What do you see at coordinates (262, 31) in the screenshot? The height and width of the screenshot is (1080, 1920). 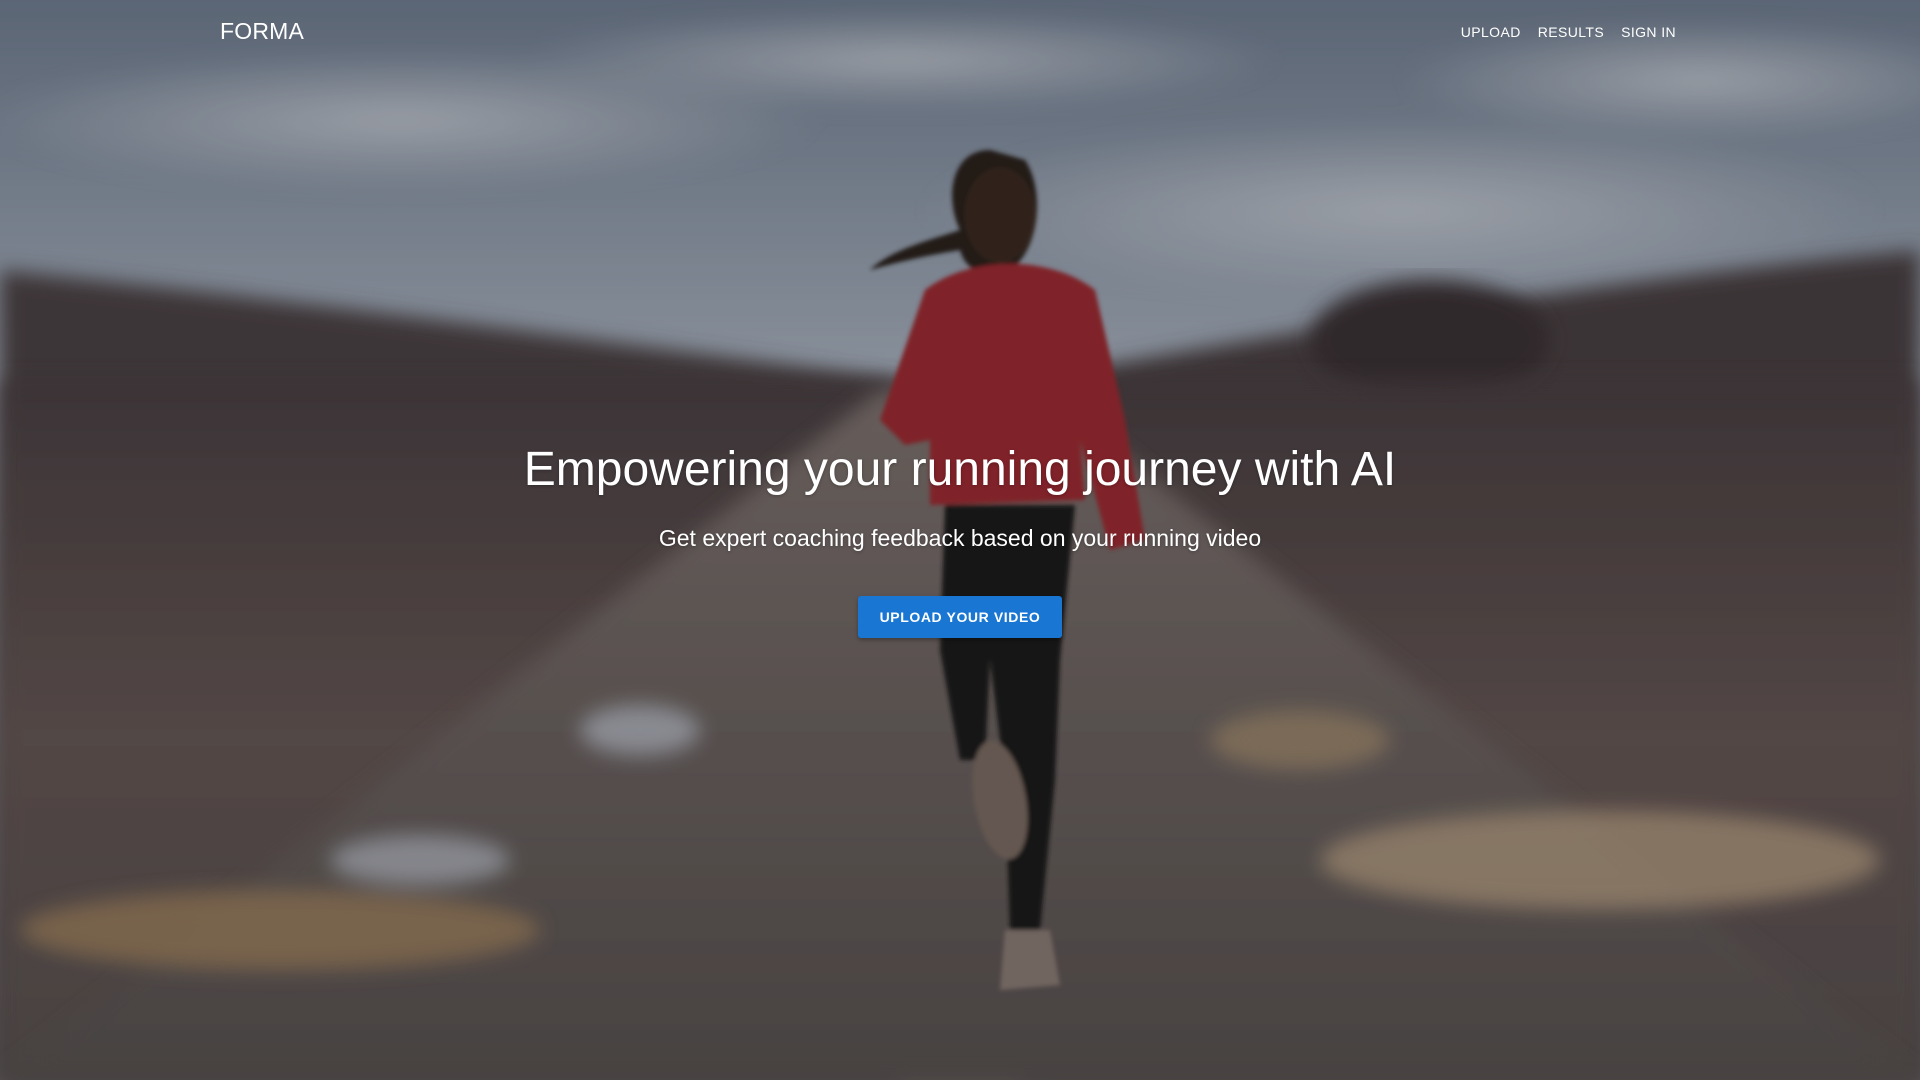 I see `brand-logo: FORMA` at bounding box center [262, 31].